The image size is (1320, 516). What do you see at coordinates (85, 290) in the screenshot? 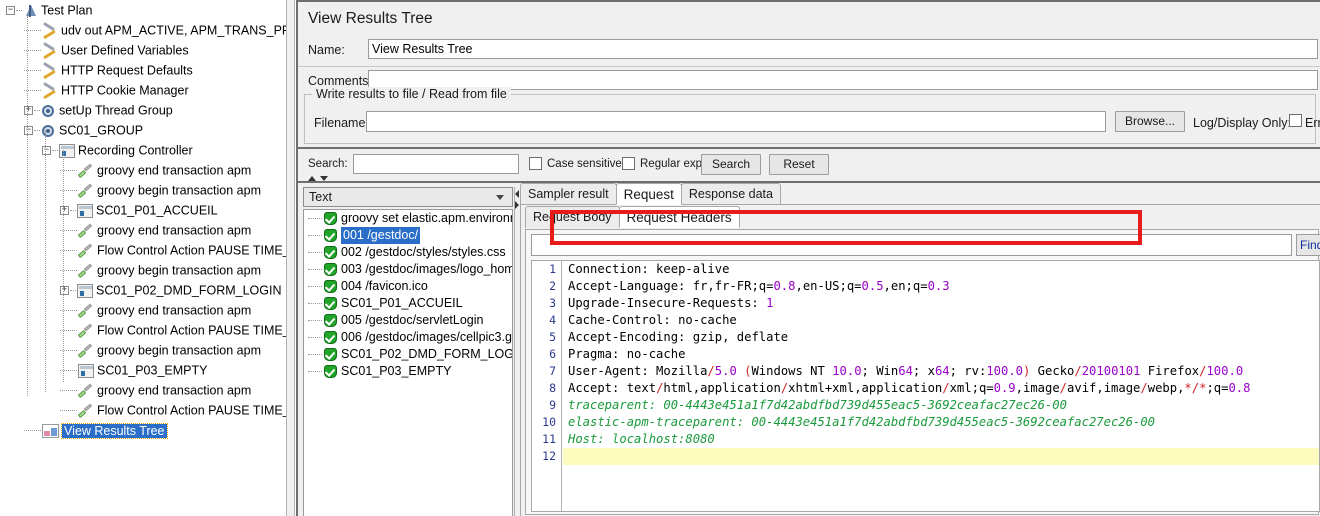
I see `controller-icon` at bounding box center [85, 290].